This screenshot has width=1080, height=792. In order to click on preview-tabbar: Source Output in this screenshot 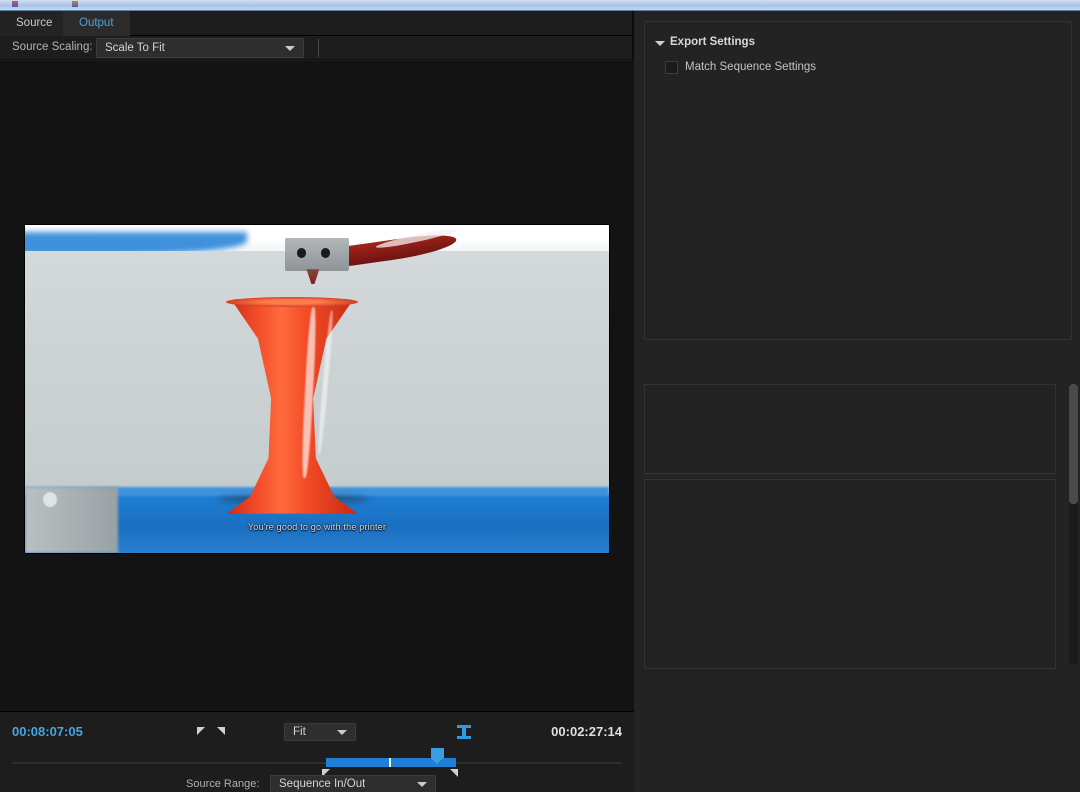, I will do `click(316, 23)`.